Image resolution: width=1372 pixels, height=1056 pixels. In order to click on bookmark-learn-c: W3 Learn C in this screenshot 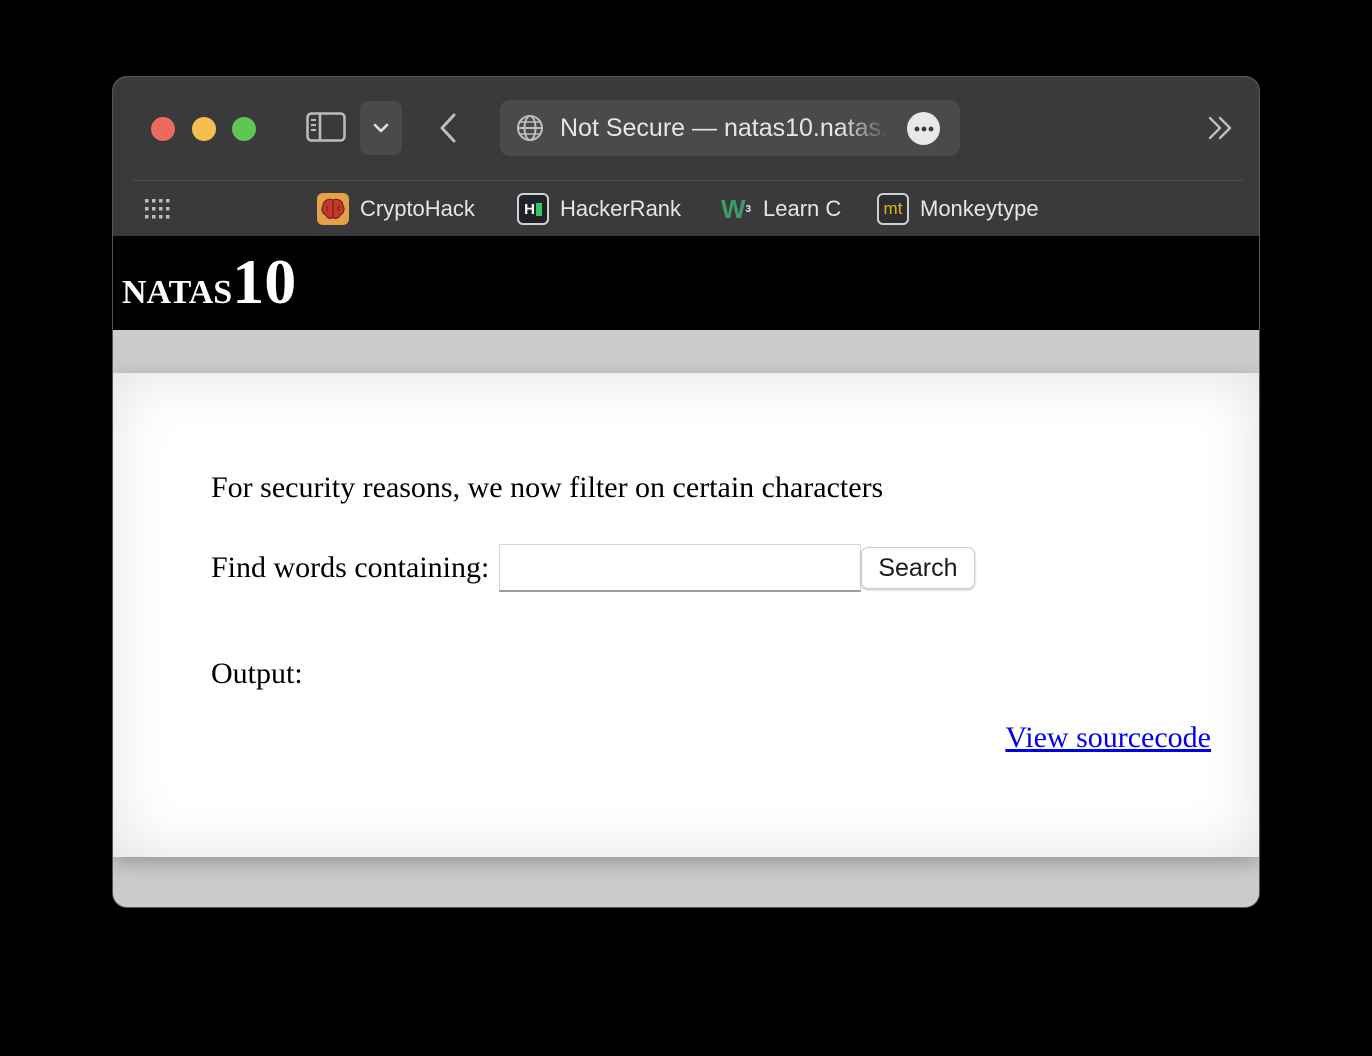, I will do `click(780, 209)`.